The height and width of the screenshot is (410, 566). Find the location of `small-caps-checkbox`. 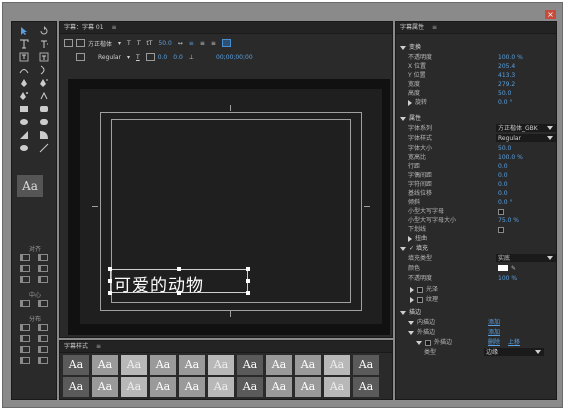

small-caps-checkbox is located at coordinates (501, 211).